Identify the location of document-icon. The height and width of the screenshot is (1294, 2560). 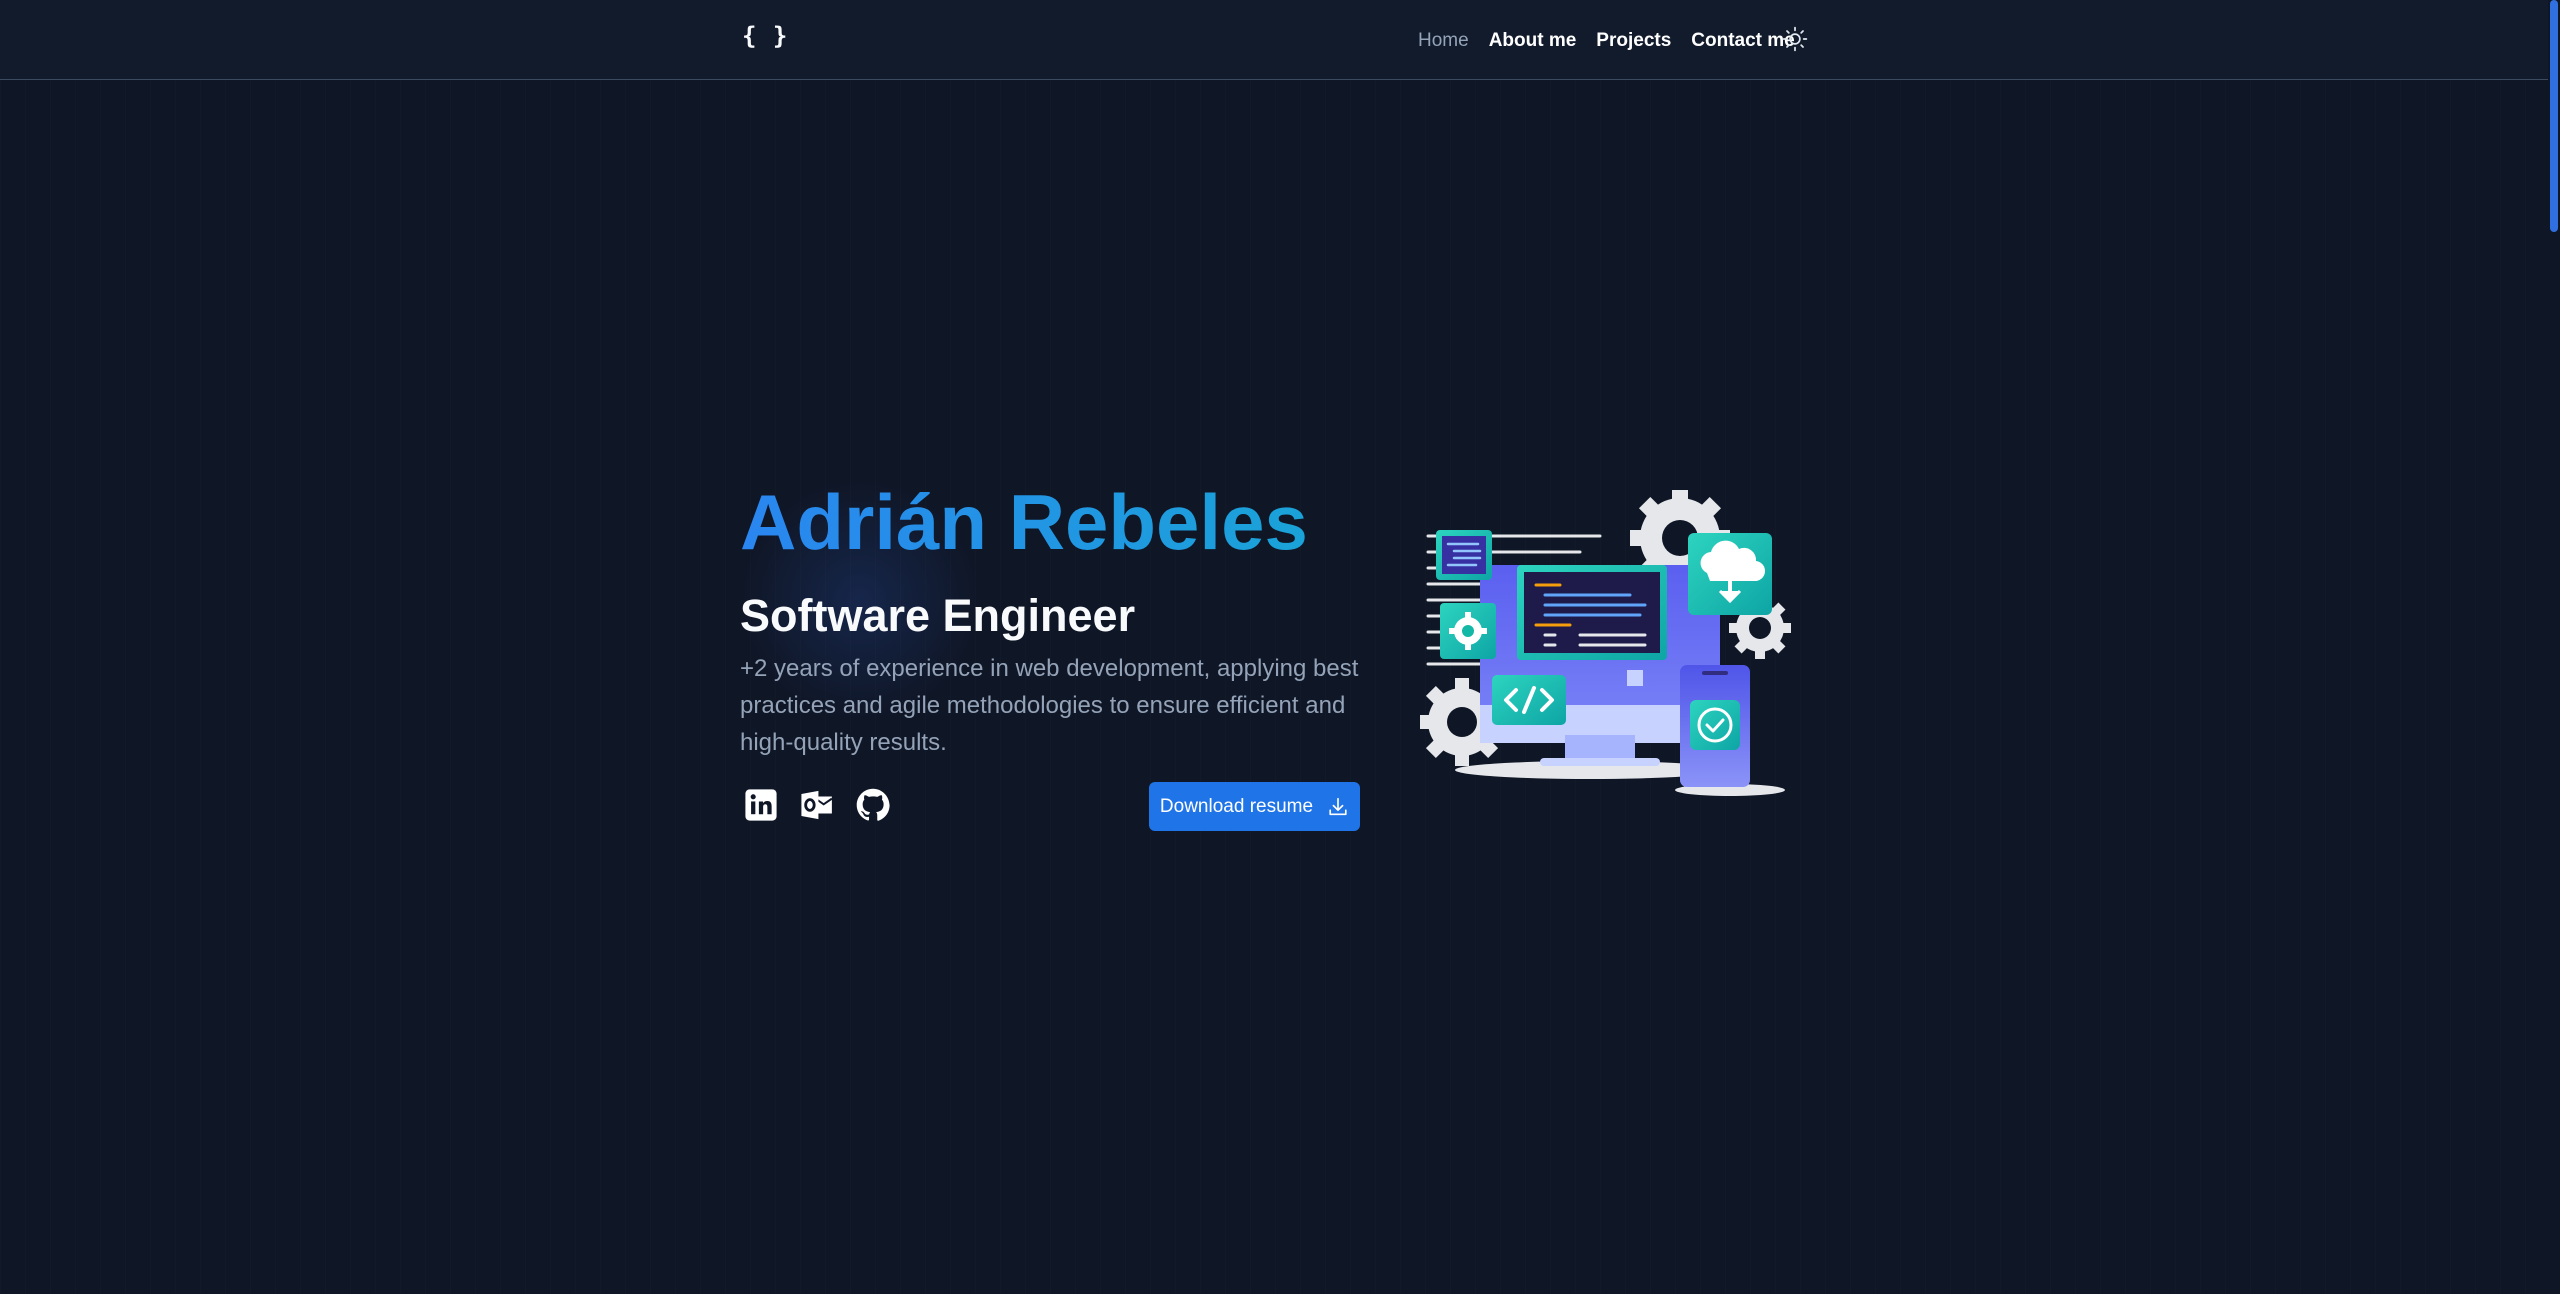
(1464, 555).